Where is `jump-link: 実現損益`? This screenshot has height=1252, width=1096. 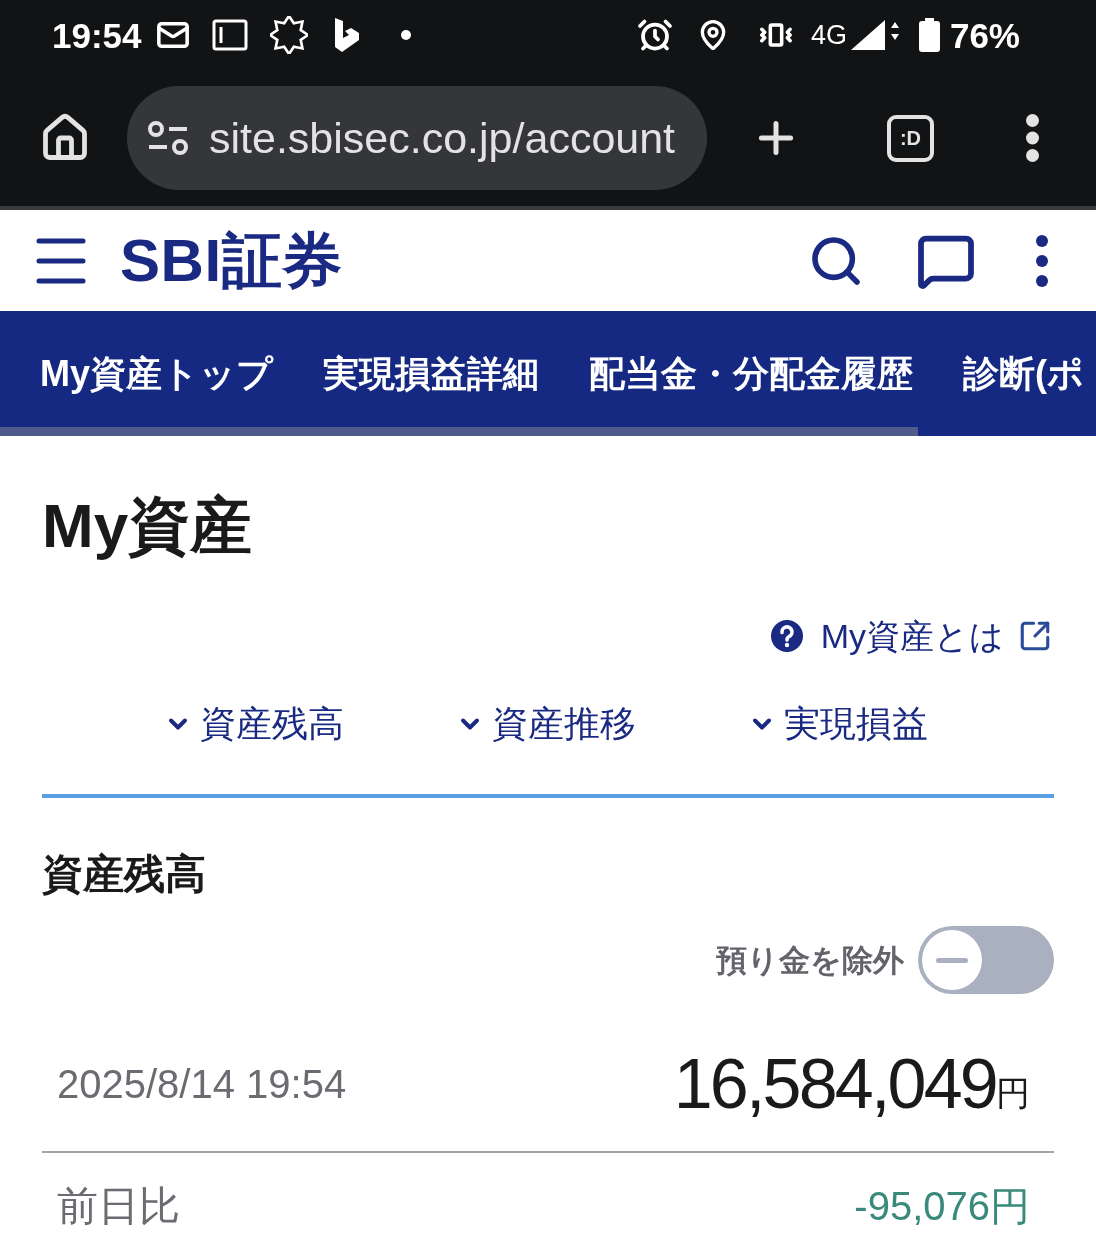
jump-link: 実現損益 is located at coordinates (838, 724).